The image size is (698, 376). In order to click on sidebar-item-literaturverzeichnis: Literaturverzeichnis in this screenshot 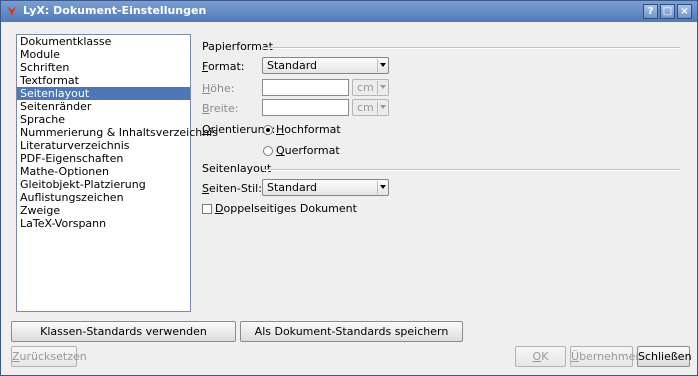, I will do `click(103, 145)`.